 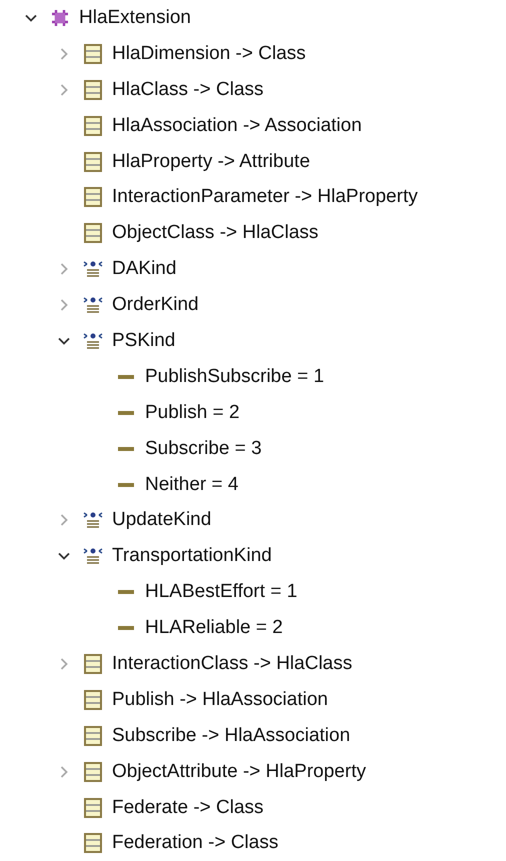 What do you see at coordinates (203, 449) in the screenshot?
I see `tree-item-label: Subscribe = 3` at bounding box center [203, 449].